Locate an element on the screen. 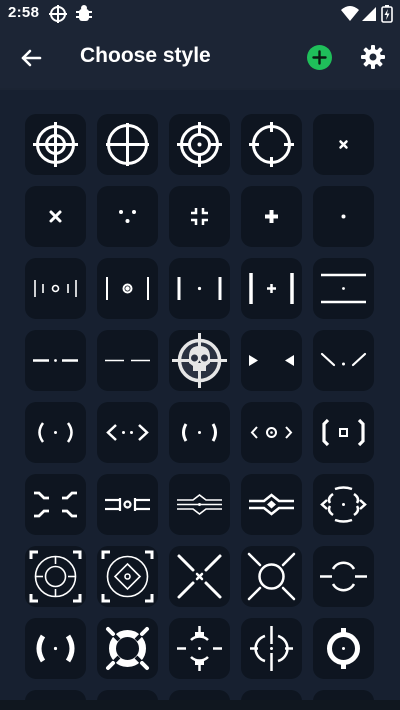 This screenshot has height=710, width=400. dashes-dot-crosshair-icon is located at coordinates (55, 360).